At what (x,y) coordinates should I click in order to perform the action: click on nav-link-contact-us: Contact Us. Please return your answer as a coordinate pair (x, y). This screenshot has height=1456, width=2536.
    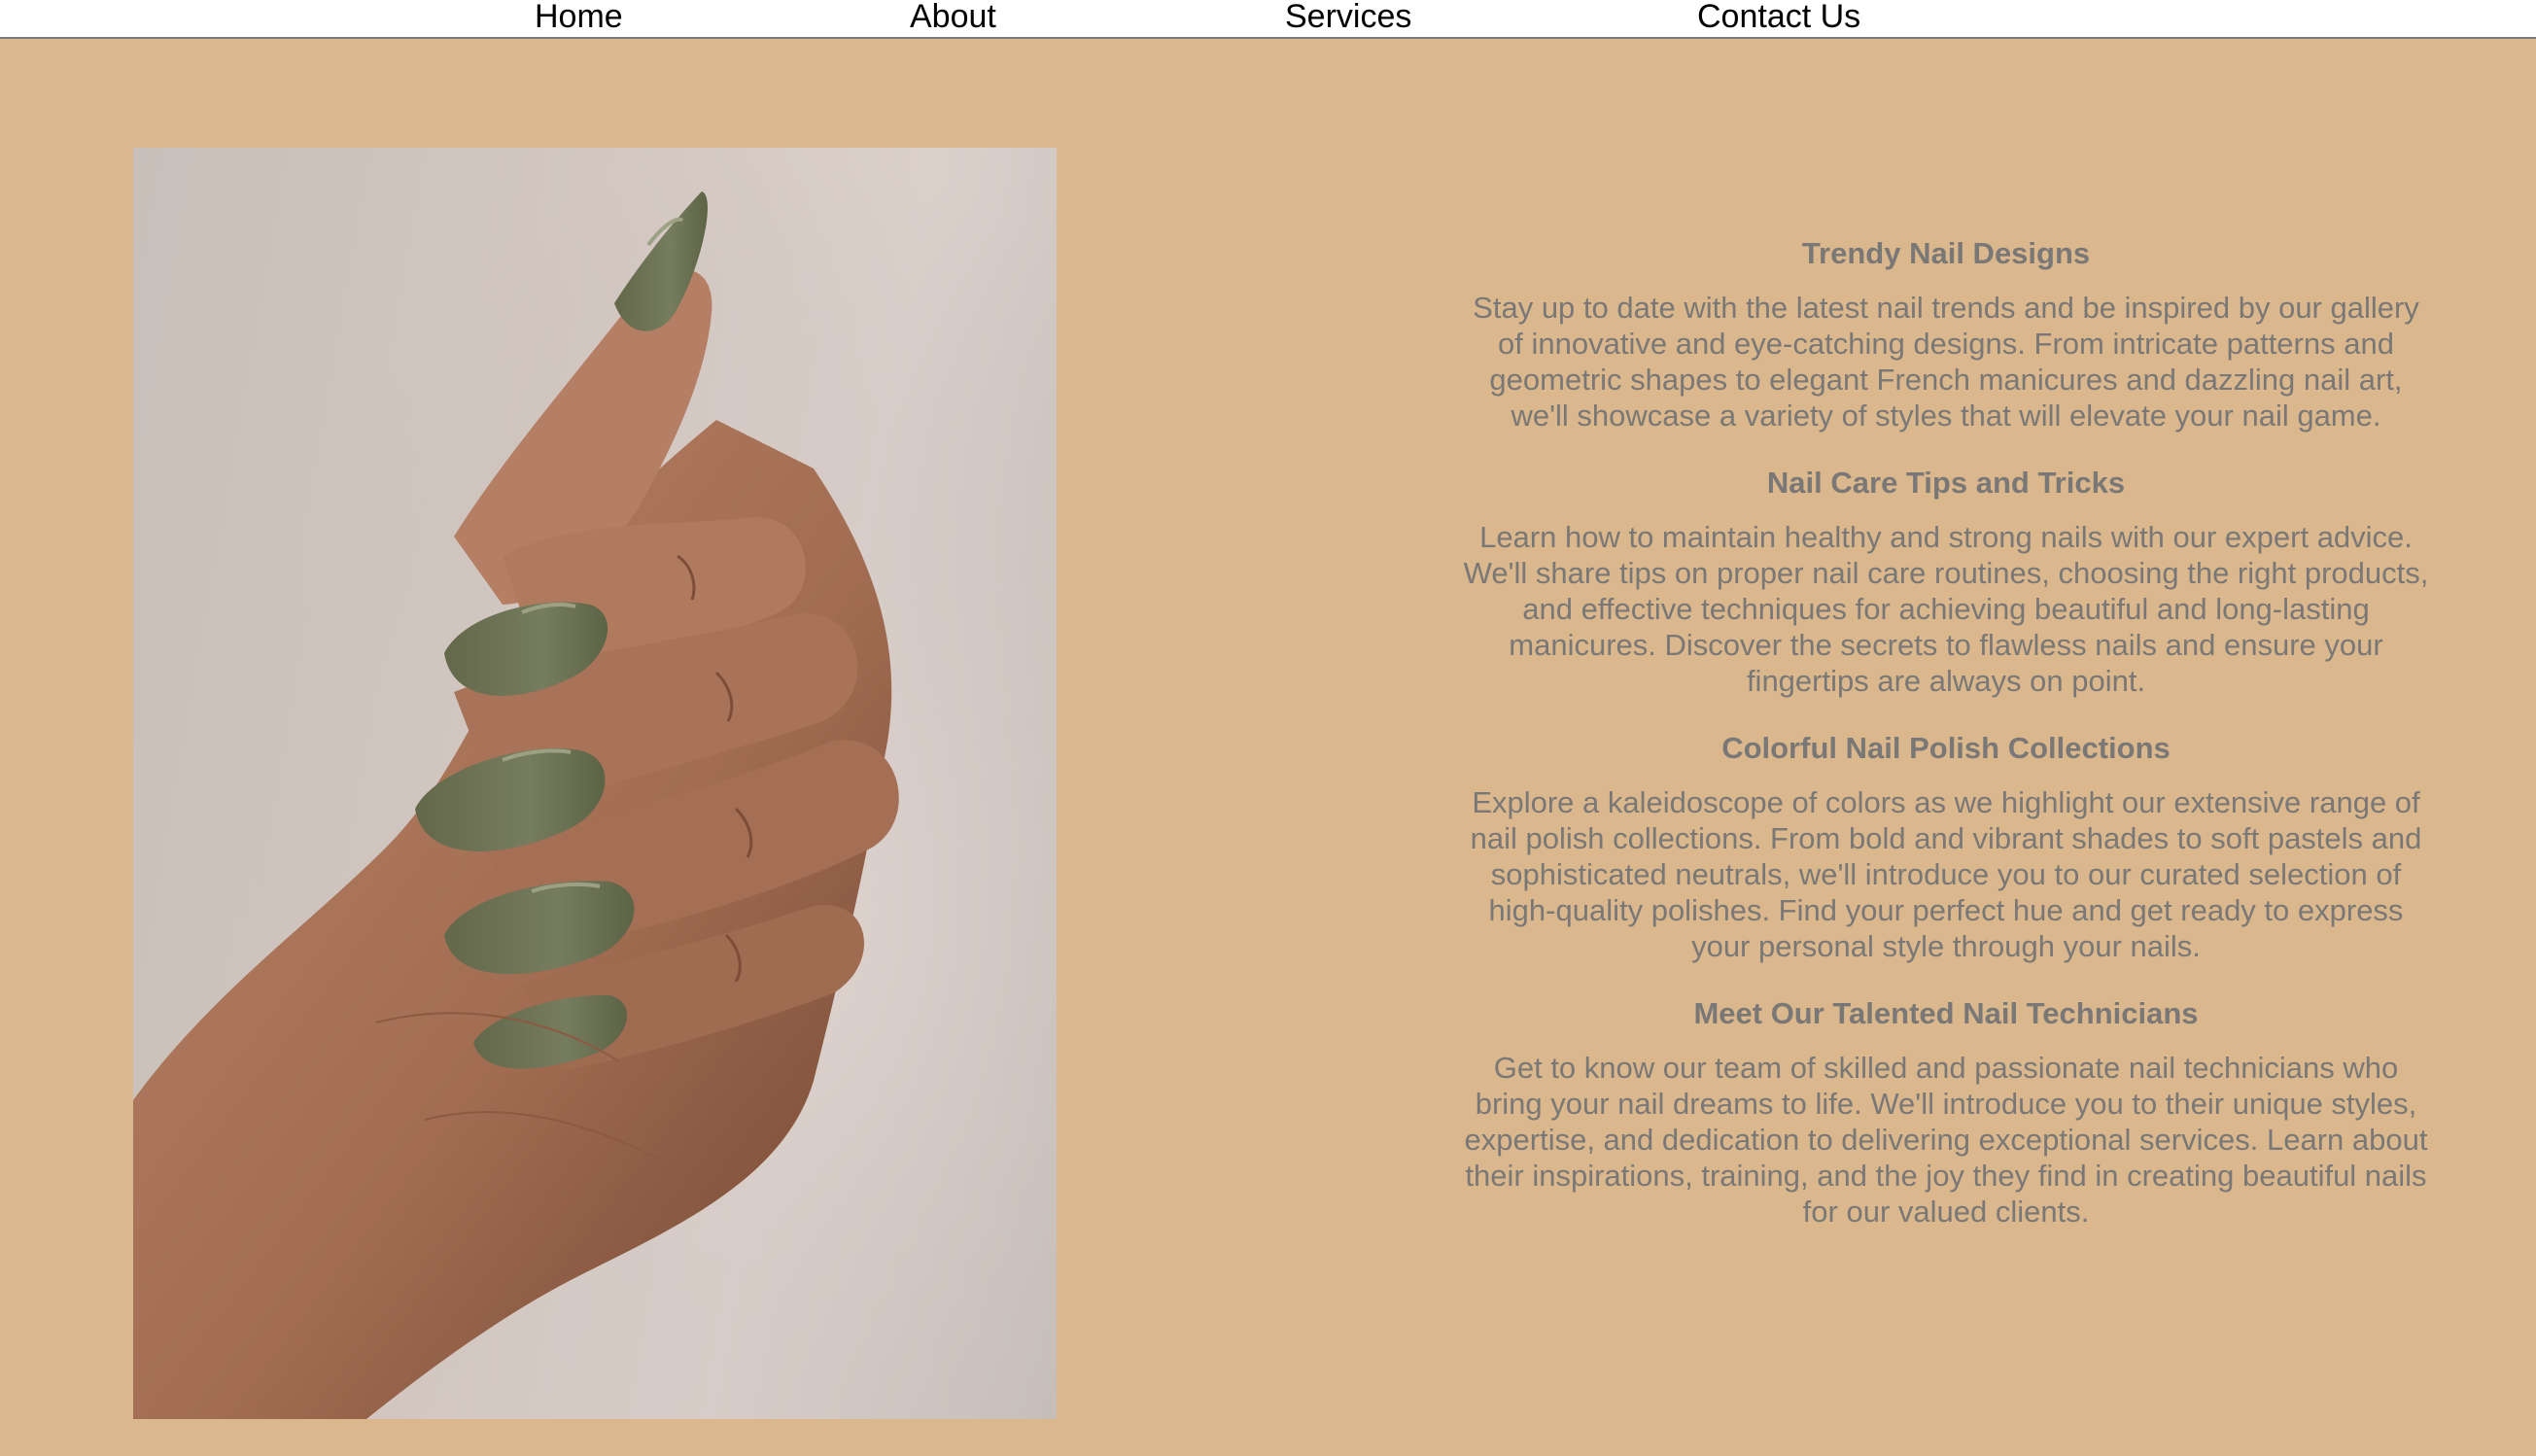
    Looking at the image, I should click on (1778, 16).